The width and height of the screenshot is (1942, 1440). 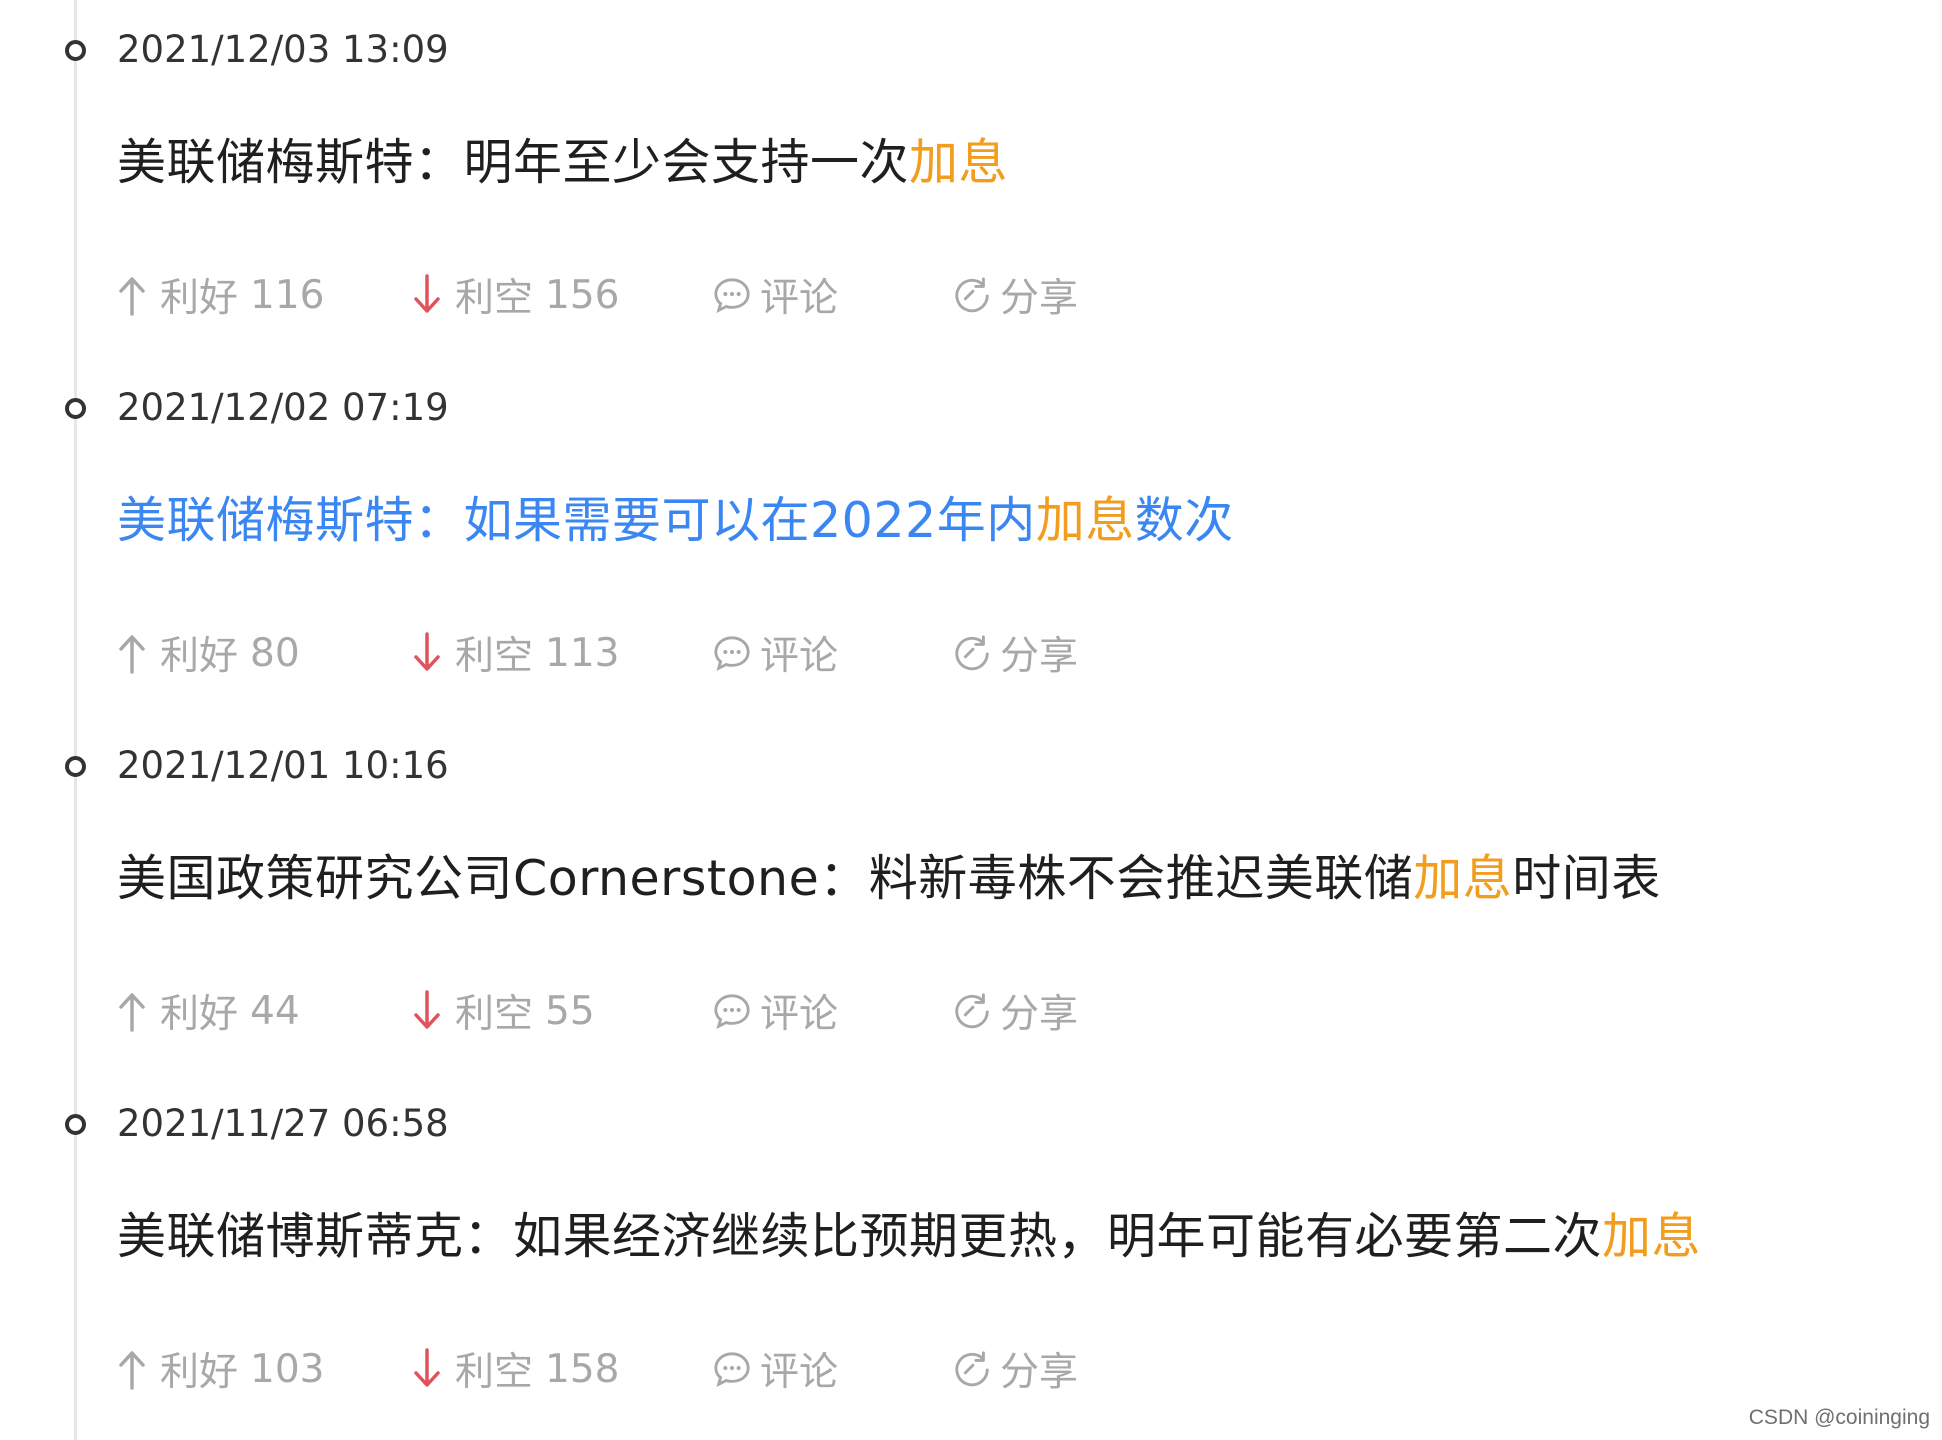 I want to click on headline-text: 美联储博斯蒂克：如果经济继续比预期更热，明年可能有必要第二次, so click(x=860, y=1236).